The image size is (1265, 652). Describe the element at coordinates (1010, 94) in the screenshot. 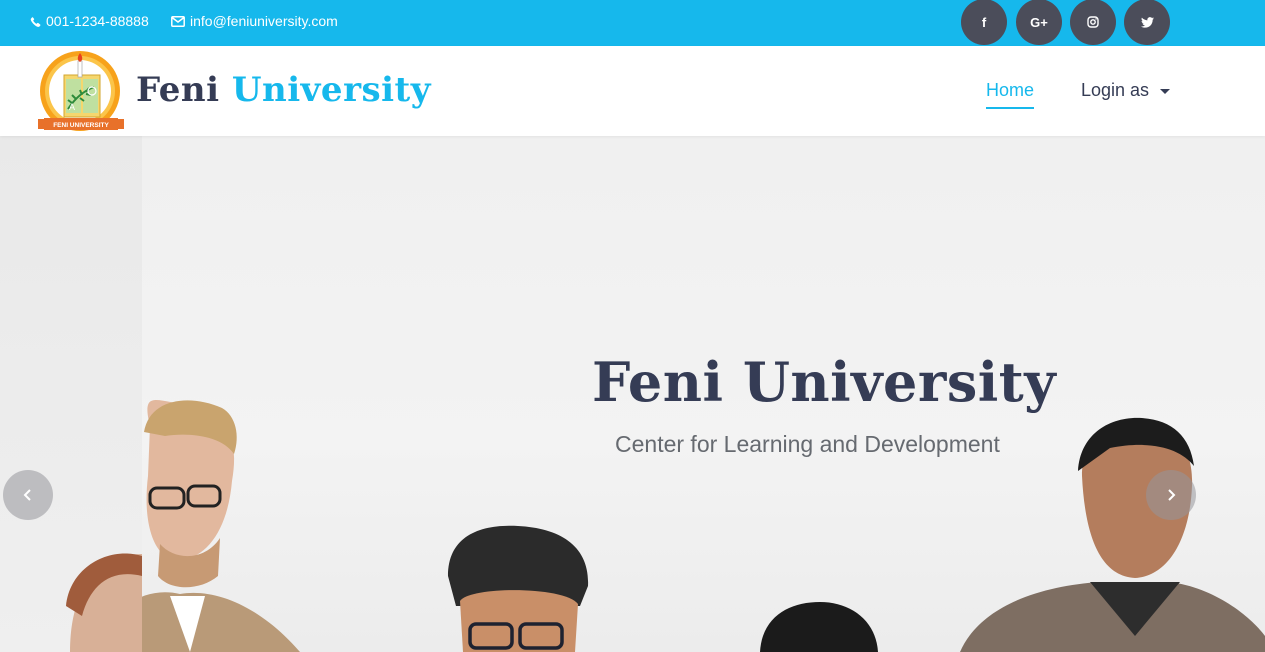

I see `nav-home-link: Home` at that location.